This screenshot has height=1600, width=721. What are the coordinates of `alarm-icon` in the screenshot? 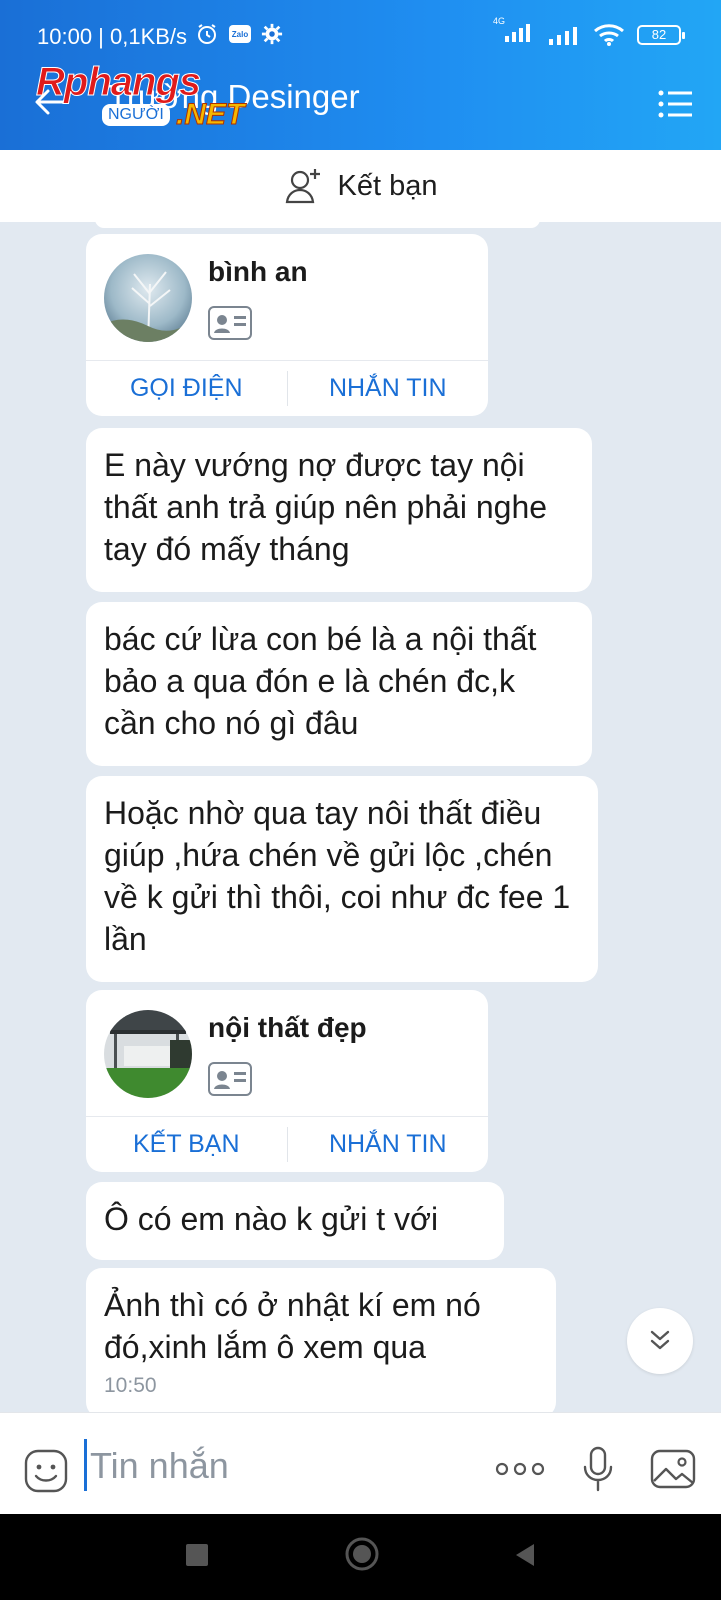 It's located at (207, 34).